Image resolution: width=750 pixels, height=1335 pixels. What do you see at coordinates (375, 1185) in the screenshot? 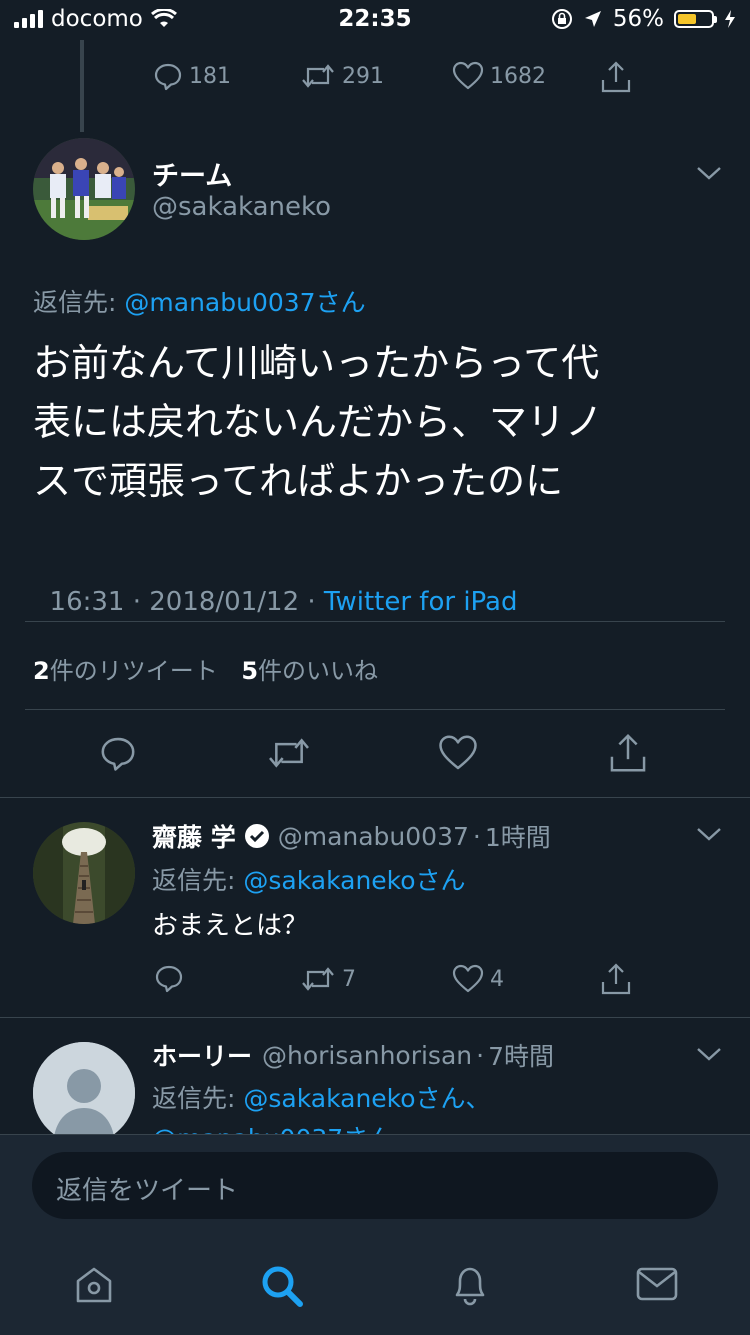
I see `reply-compose-input: 返信をツイート` at bounding box center [375, 1185].